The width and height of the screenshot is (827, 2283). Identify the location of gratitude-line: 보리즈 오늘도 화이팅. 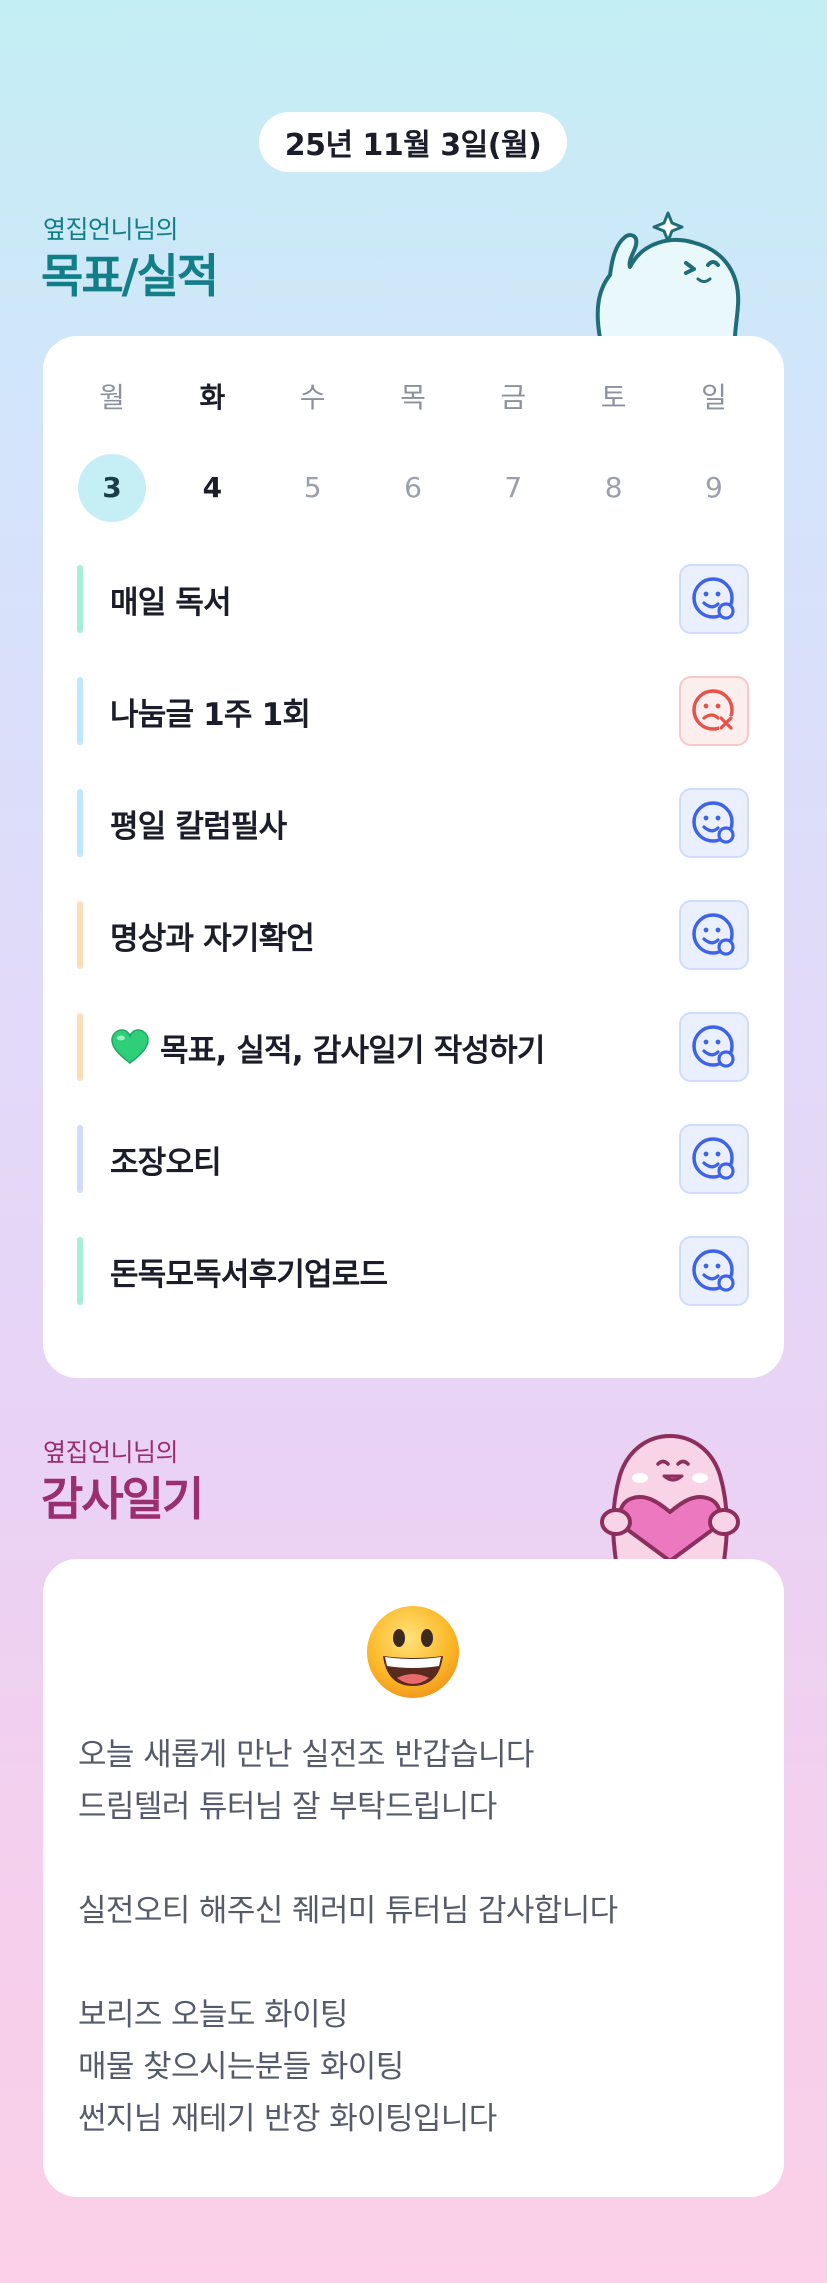
(213, 2015).